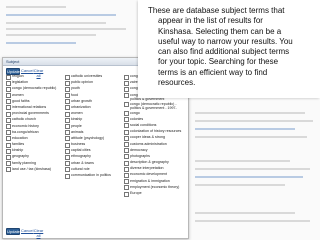 The image size is (320, 240). What do you see at coordinates (140, 155) in the screenshot?
I see `subject-label: photographs` at bounding box center [140, 155].